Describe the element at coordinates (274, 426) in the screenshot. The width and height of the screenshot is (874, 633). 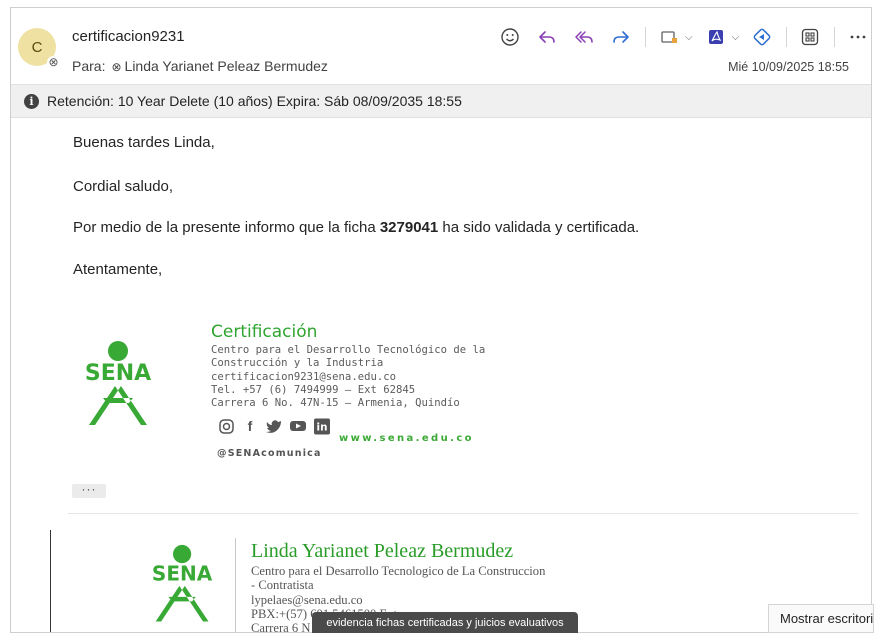
I see `twitter-icon` at that location.